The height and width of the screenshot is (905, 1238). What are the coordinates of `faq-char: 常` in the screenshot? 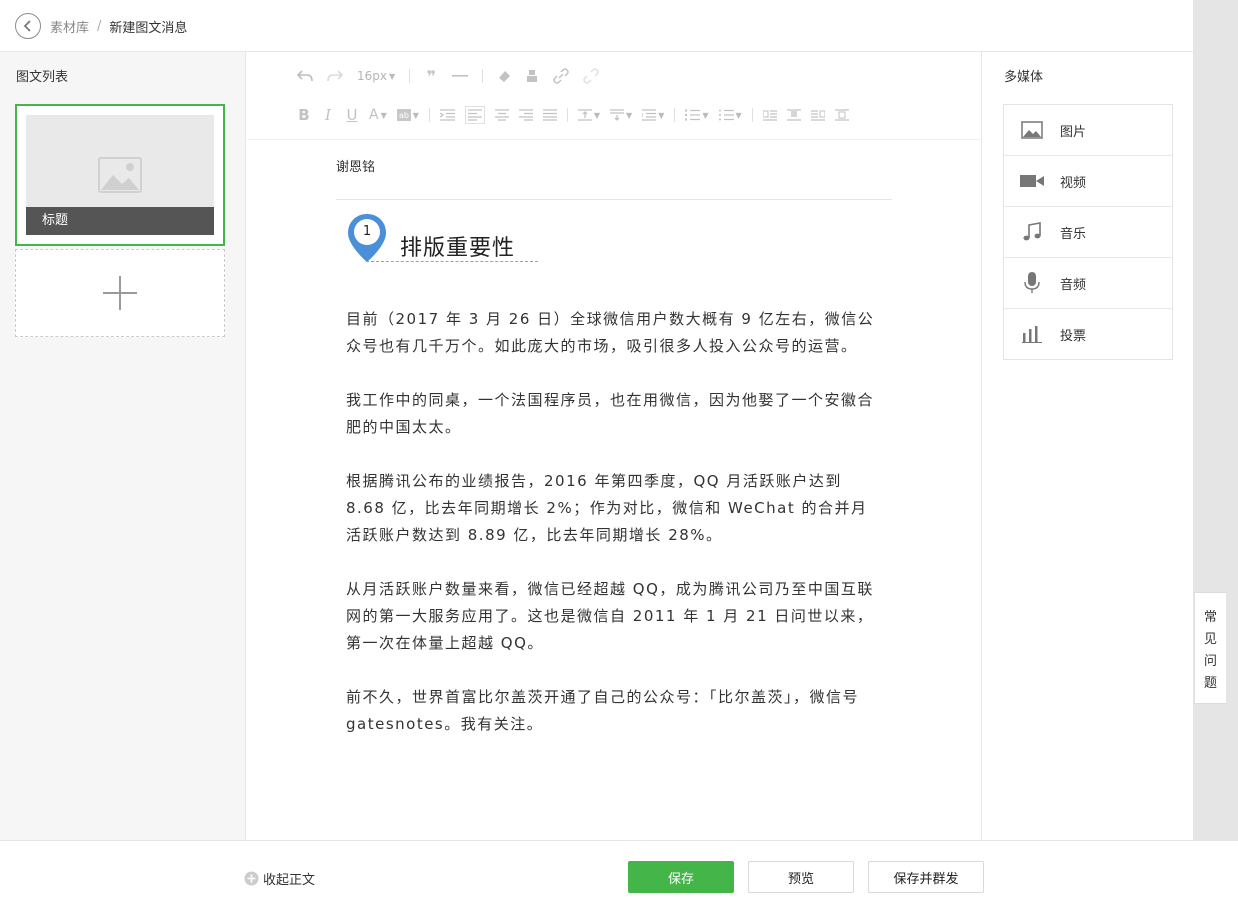 It's located at (1210, 617).